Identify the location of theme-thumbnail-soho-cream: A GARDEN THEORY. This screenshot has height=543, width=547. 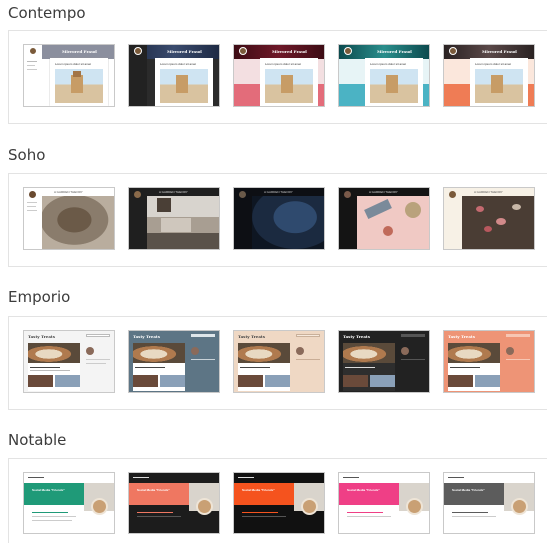
(489, 218).